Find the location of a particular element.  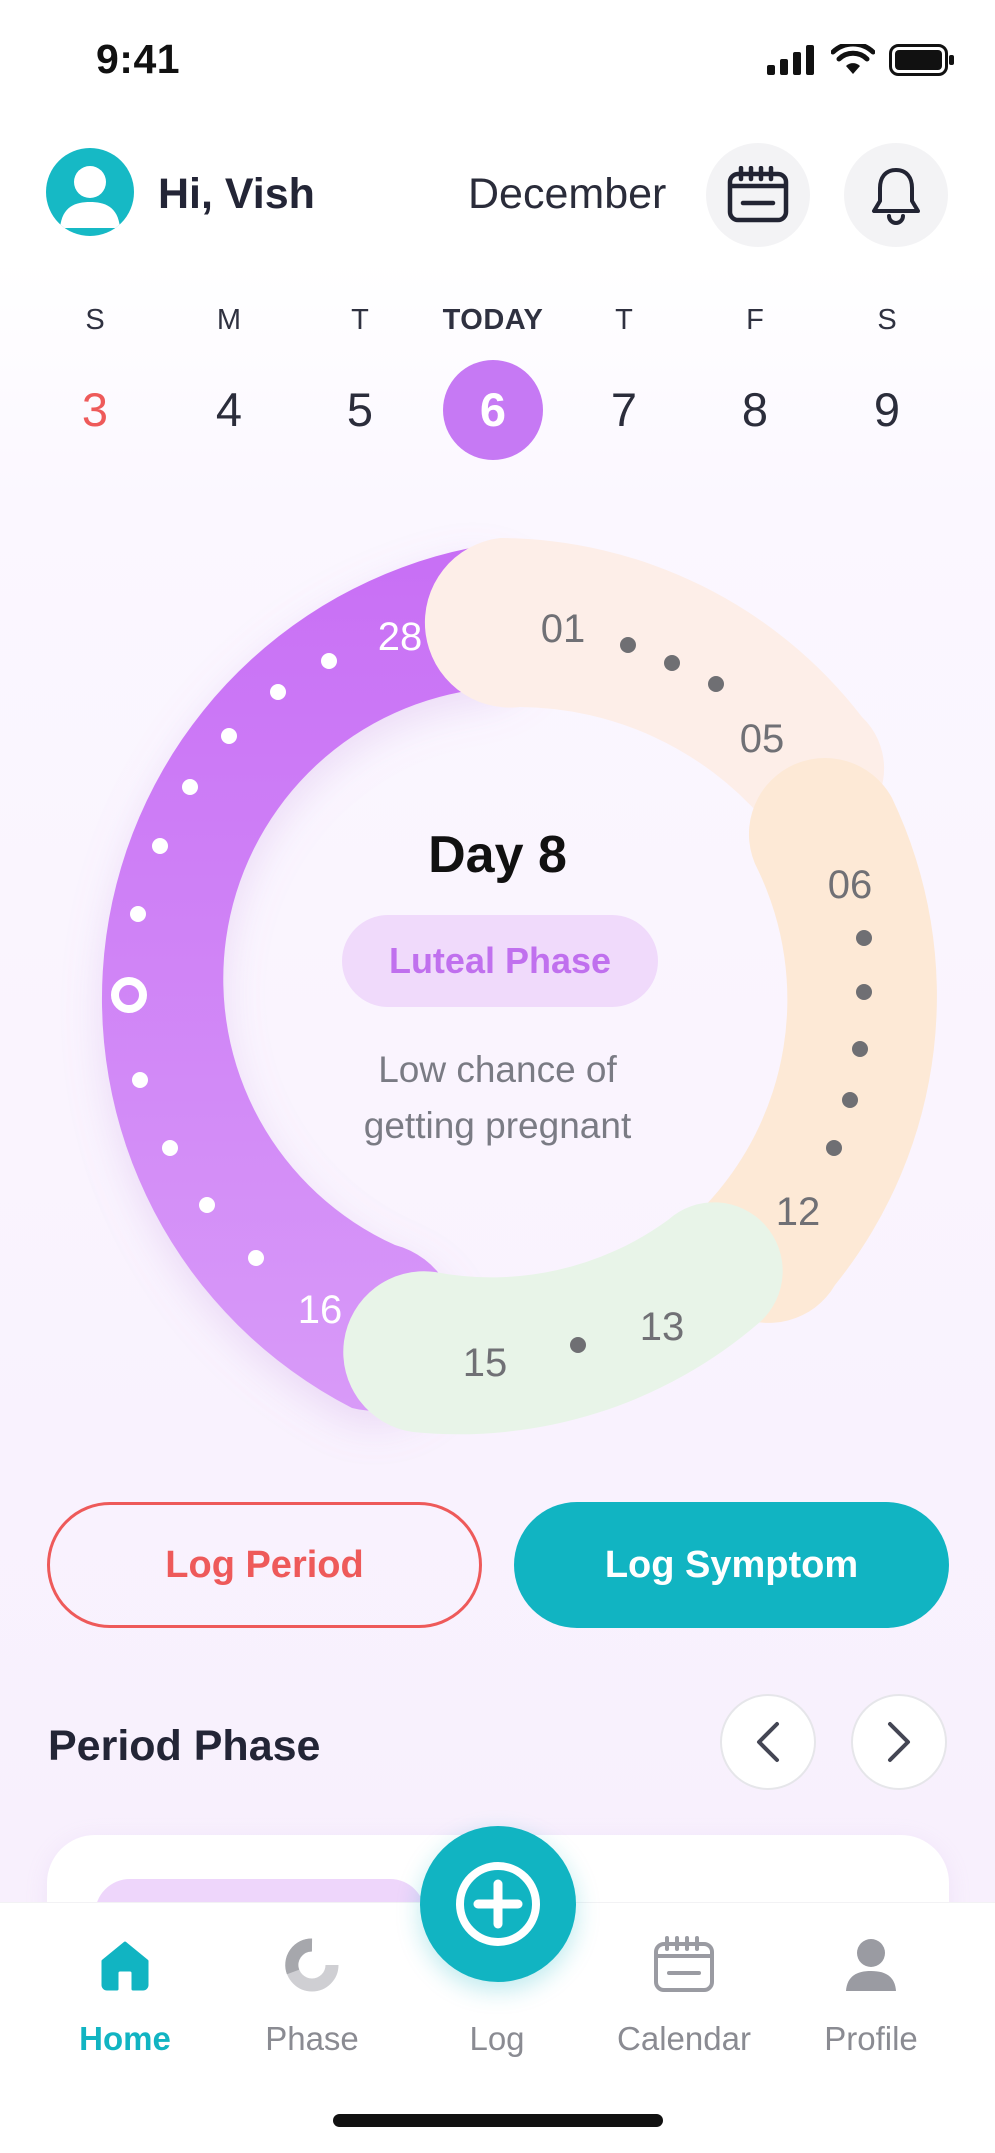

tab-phase: Phase is located at coordinates (312, 1989).